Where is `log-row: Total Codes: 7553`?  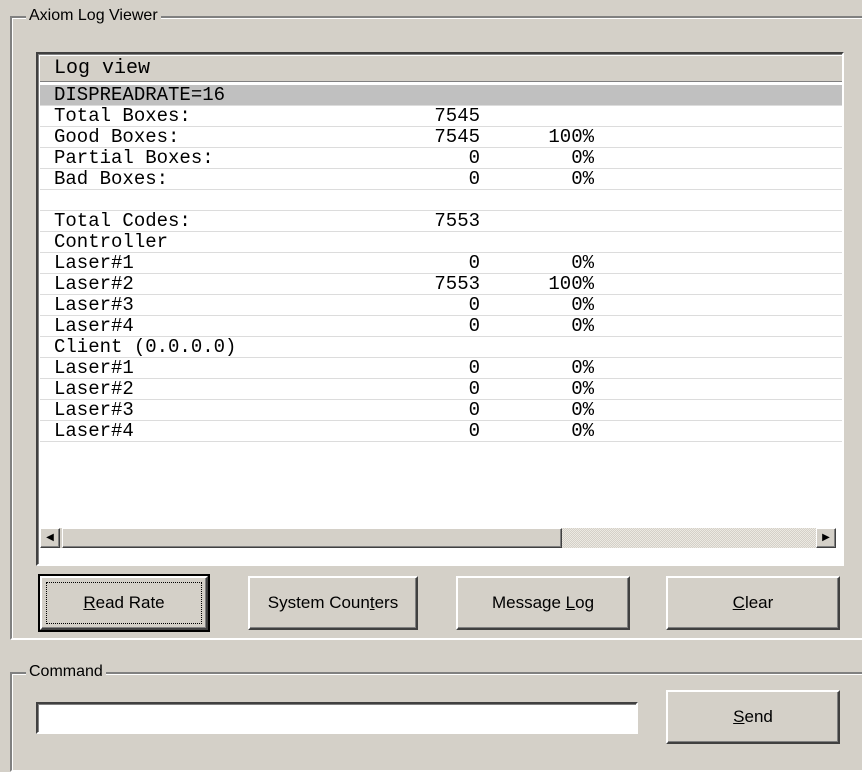
log-row: Total Codes: 7553 is located at coordinates (441, 221).